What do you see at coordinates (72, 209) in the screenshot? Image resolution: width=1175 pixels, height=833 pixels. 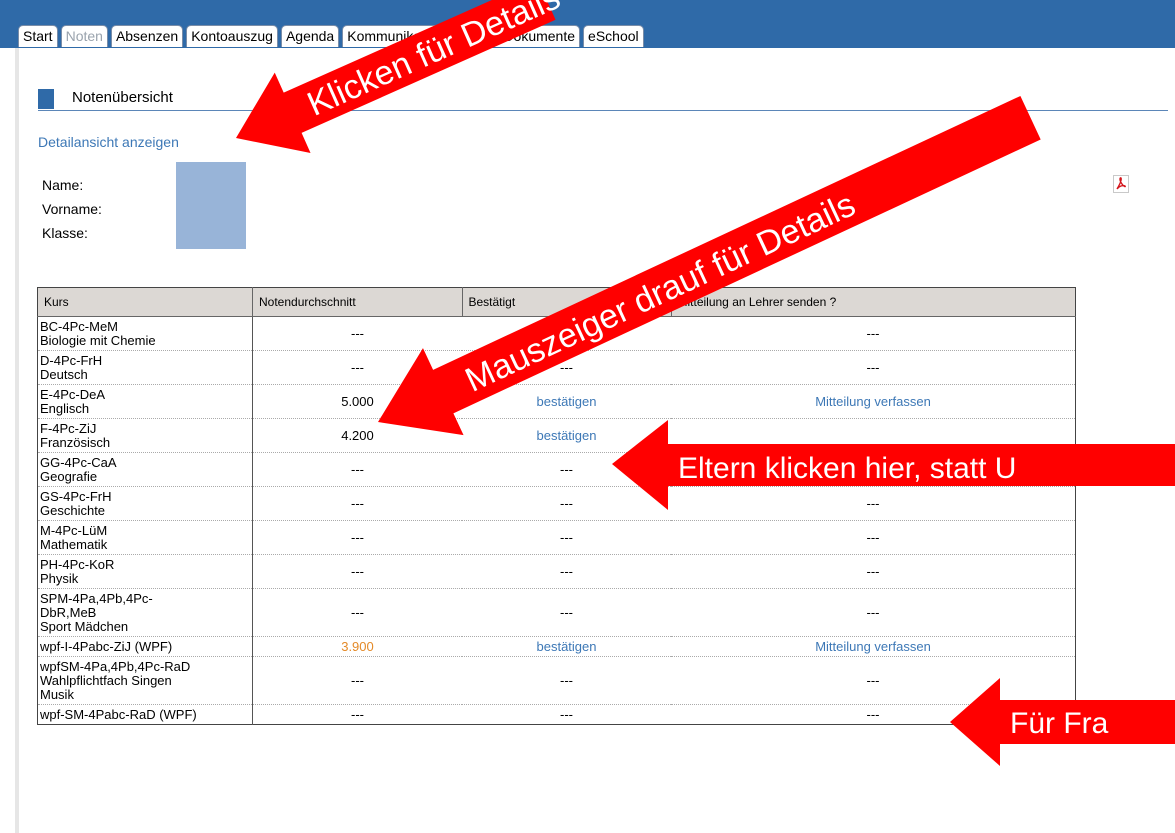 I see `vorname-label: Vorname:` at bounding box center [72, 209].